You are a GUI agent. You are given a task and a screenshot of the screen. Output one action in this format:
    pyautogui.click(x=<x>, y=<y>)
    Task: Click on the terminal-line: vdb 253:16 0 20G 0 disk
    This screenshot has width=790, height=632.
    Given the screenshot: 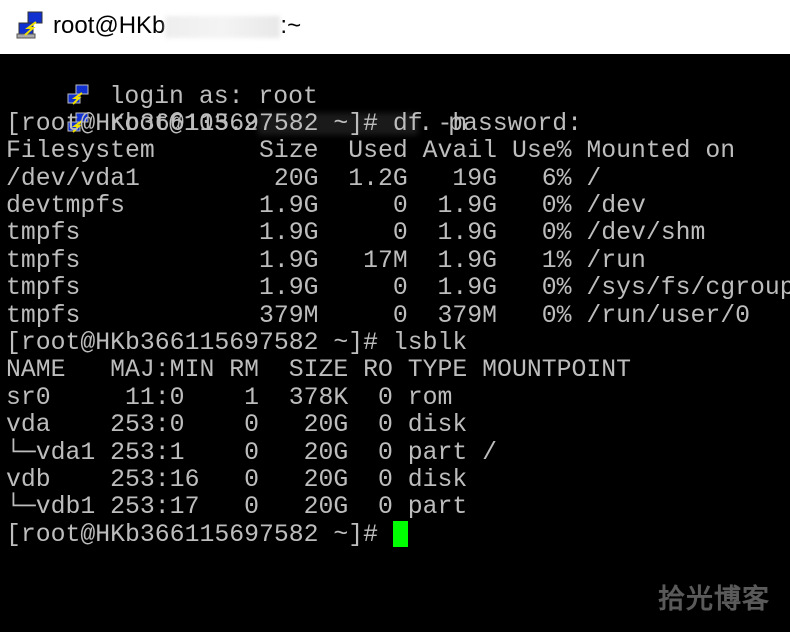 What is the action you would take?
    pyautogui.click(x=237, y=480)
    